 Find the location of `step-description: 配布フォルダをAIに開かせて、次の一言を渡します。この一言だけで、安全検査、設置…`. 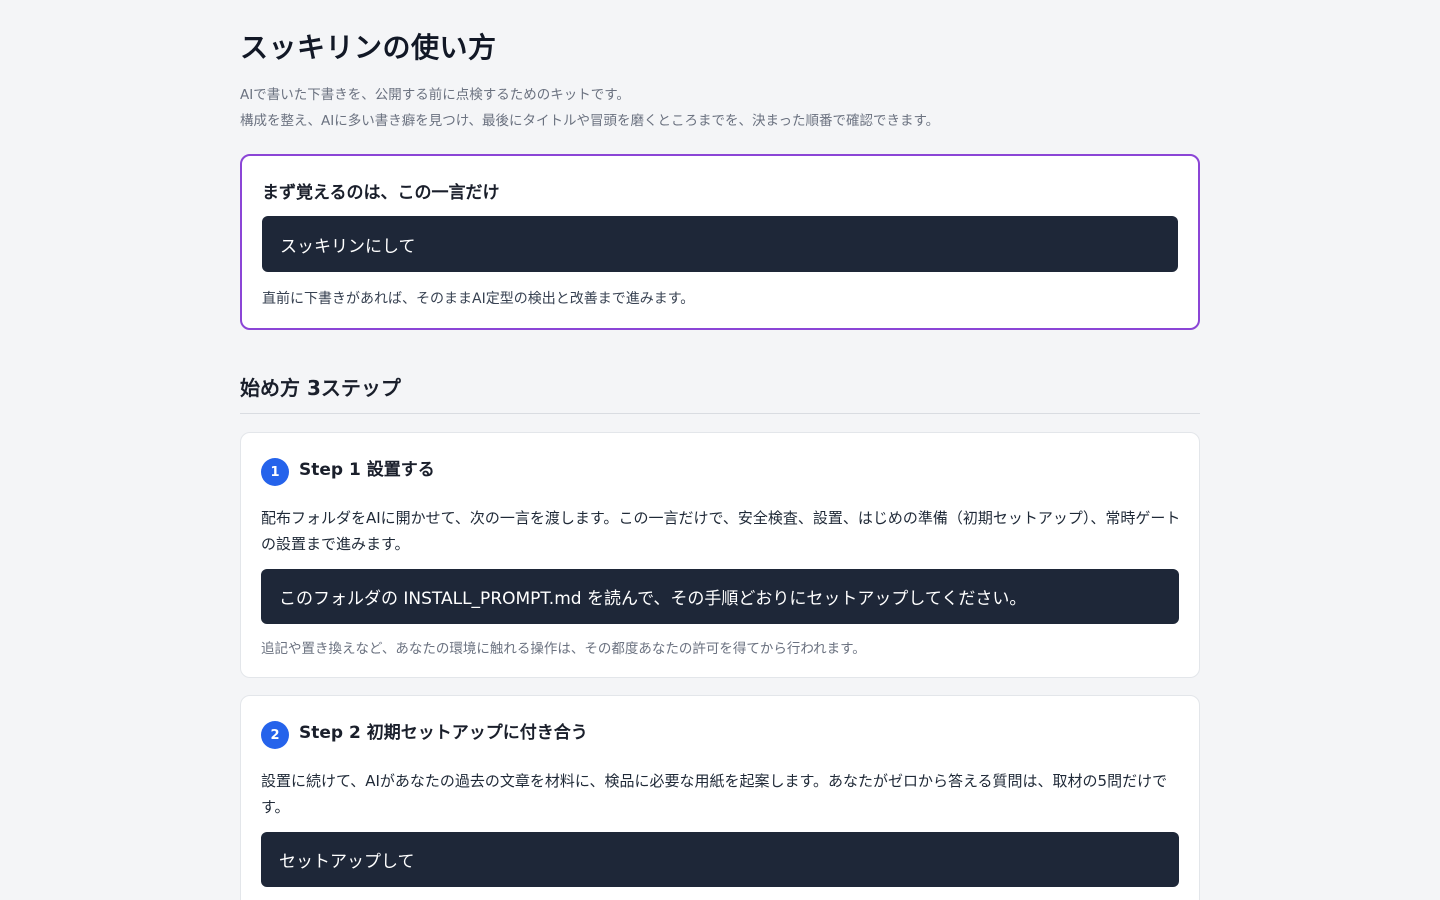

step-description: 配布フォルダをAIに開かせて、次の一言を渡します。この一言だけで、安全検査、設置… is located at coordinates (721, 531).